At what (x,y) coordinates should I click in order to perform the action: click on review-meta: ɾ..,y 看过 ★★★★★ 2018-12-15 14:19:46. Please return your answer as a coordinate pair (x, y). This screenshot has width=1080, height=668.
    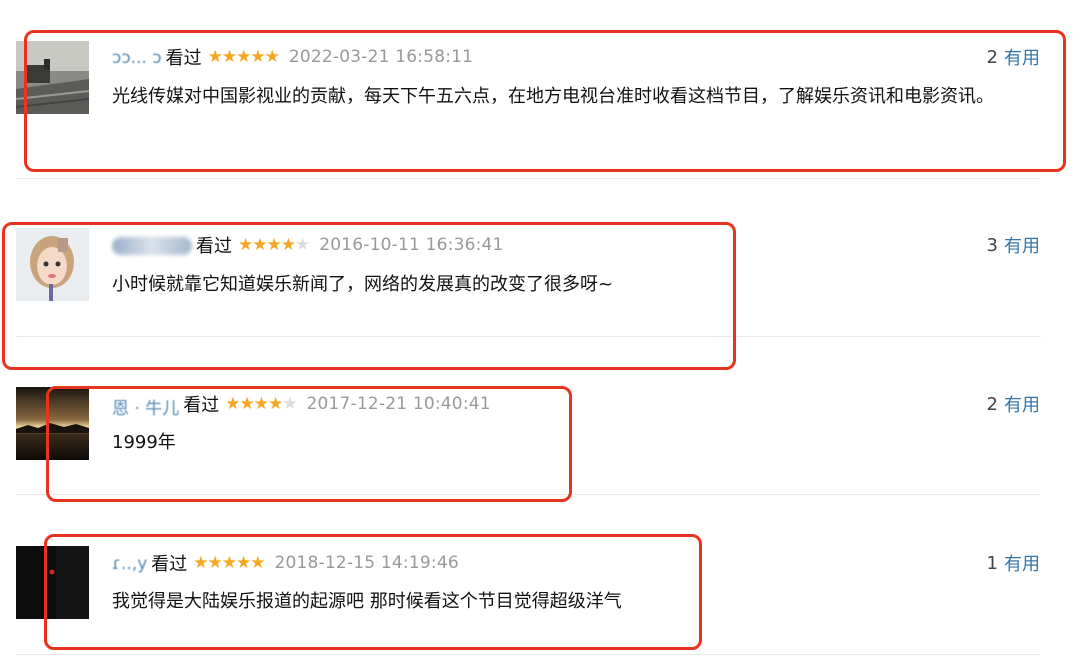
    Looking at the image, I should click on (285, 563).